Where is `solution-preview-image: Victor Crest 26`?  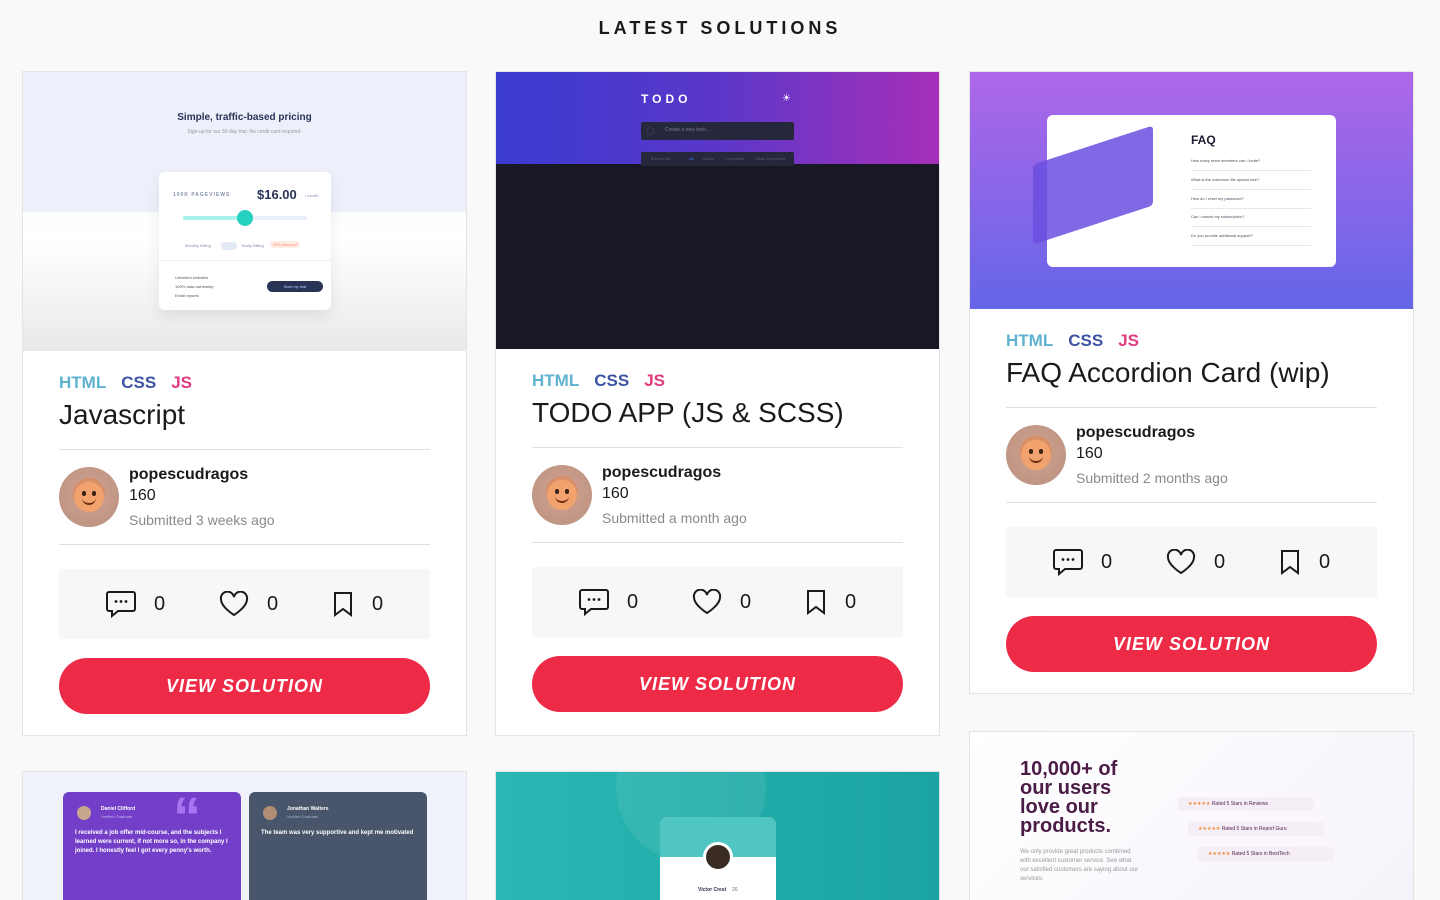 solution-preview-image: Victor Crest 26 is located at coordinates (717, 836).